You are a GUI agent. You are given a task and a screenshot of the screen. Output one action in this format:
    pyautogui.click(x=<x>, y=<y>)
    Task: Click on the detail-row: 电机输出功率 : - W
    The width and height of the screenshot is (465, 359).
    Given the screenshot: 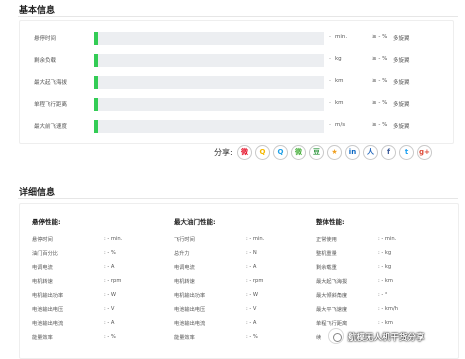 What is the action you would take?
    pyautogui.click(x=104, y=296)
    